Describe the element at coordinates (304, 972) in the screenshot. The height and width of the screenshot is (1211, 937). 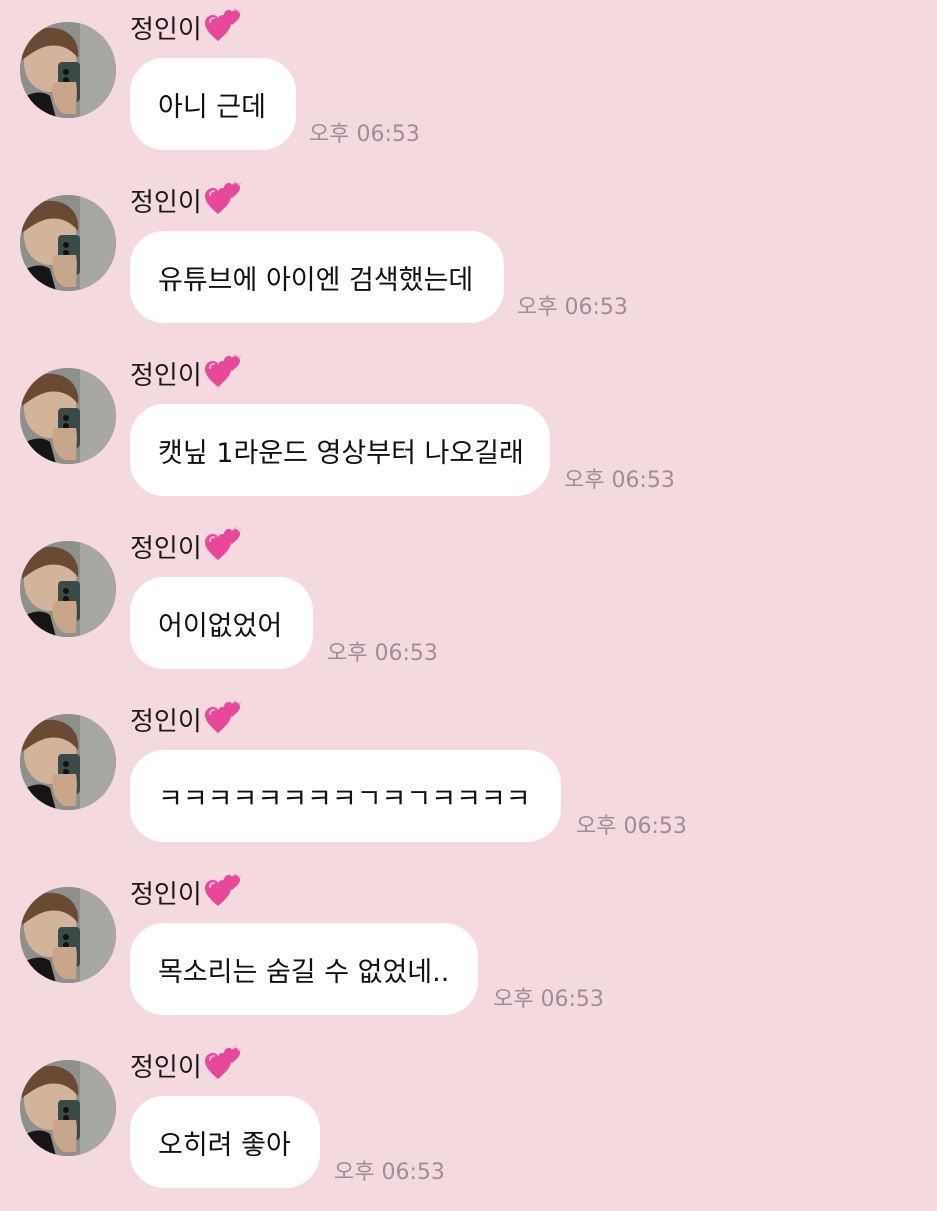
I see `message-text: 목소리는 숨길 수 없었네..` at that location.